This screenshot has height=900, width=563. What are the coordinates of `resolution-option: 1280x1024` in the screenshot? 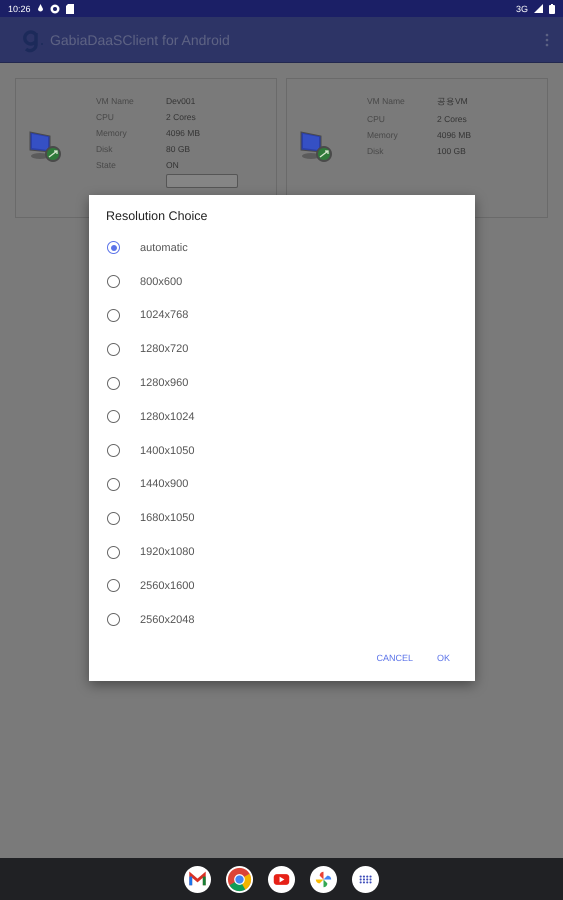 It's located at (281, 417).